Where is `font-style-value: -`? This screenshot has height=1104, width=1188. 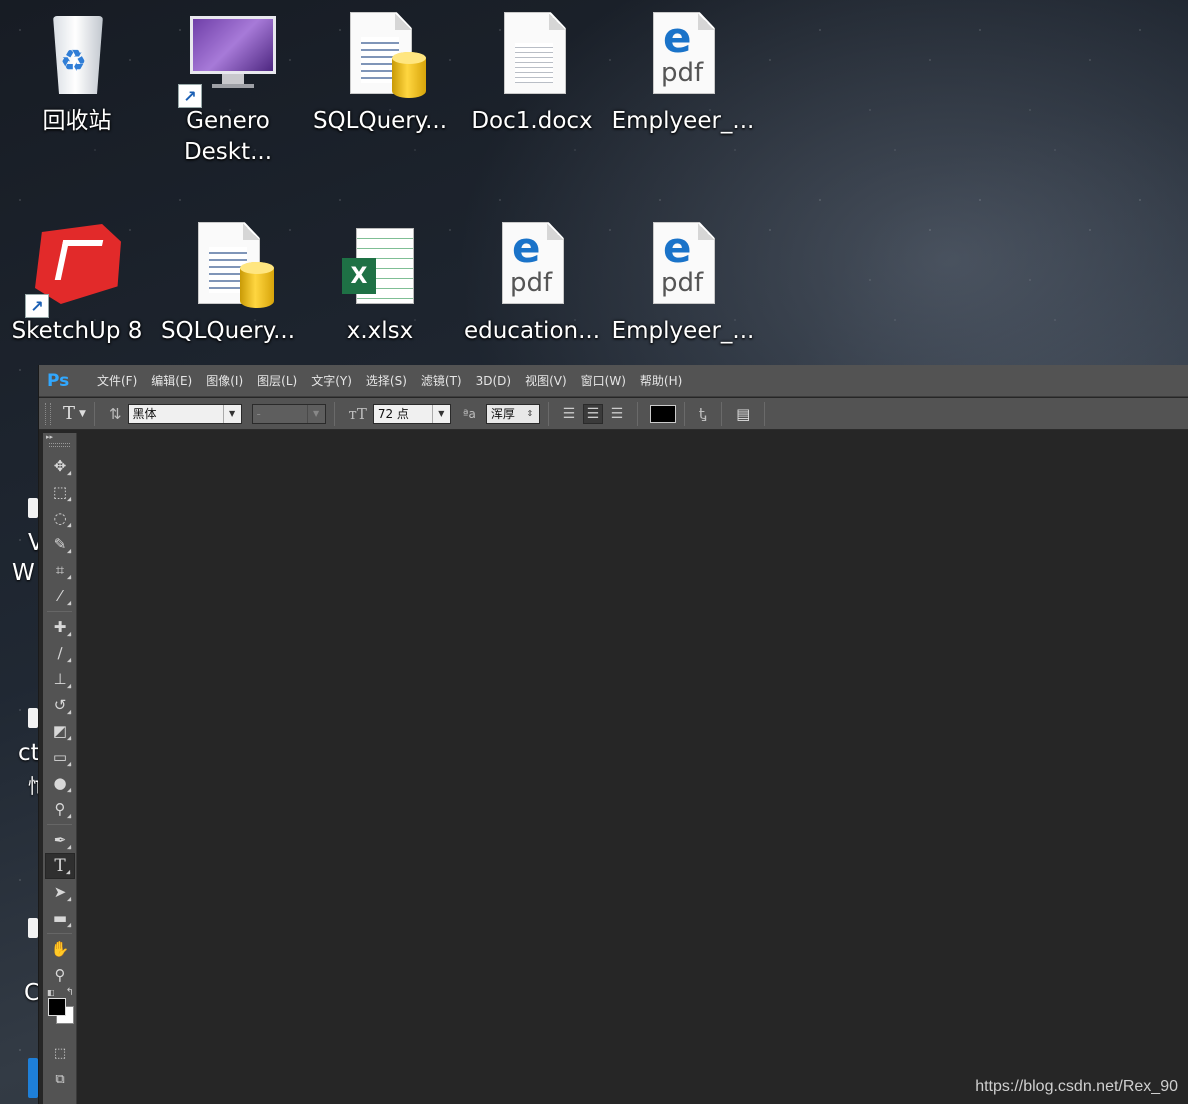
font-style-value: - is located at coordinates (258, 413).